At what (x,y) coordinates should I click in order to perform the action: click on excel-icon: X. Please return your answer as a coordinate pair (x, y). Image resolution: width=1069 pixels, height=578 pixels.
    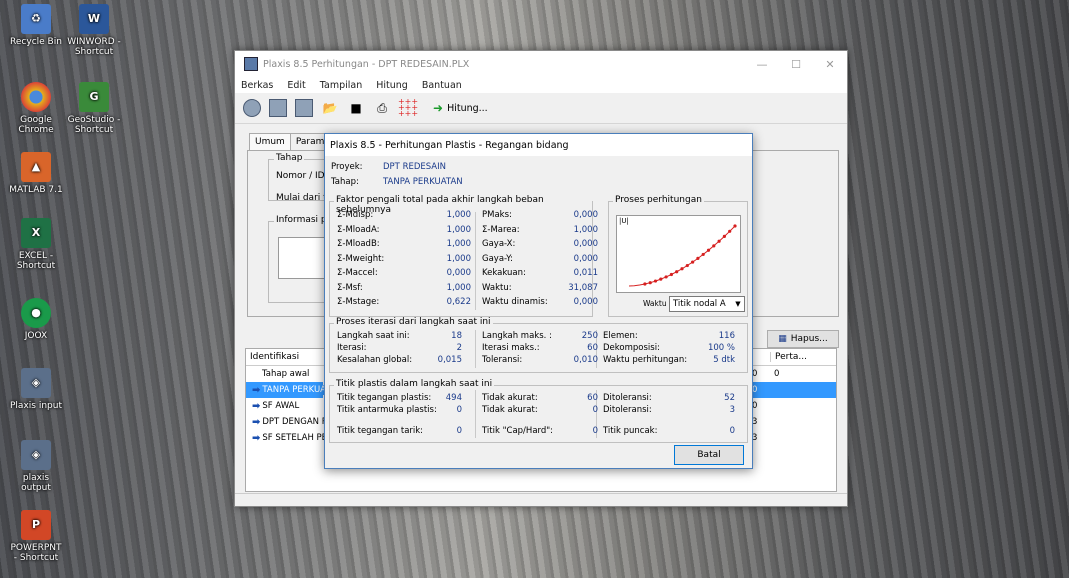
    Looking at the image, I should click on (36, 233).